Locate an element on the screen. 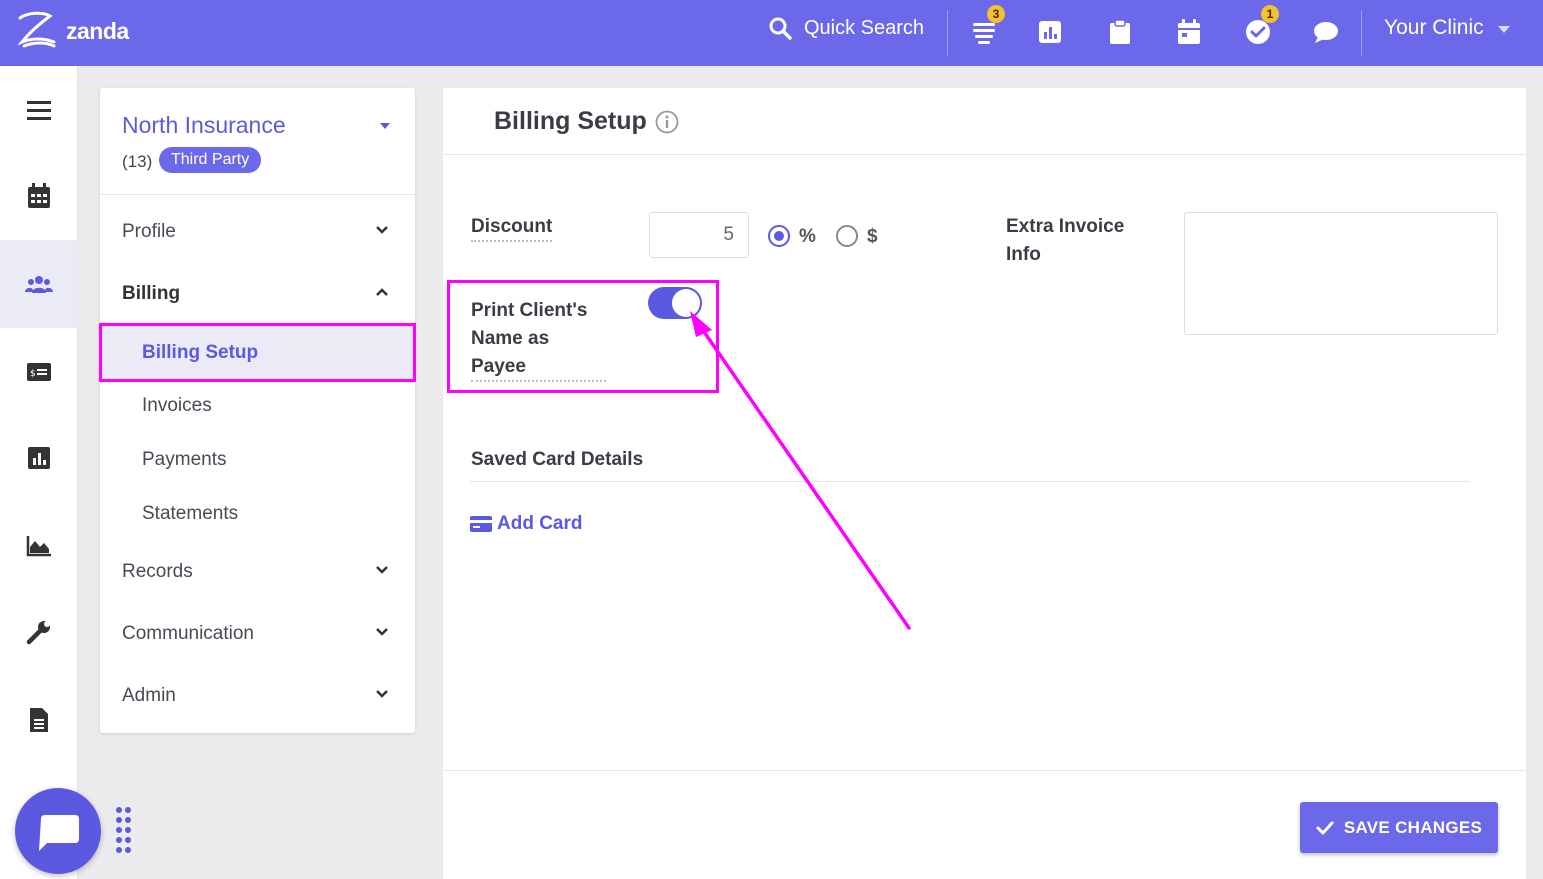 This screenshot has width=1543, height=879. menu-button is located at coordinates (39, 110).